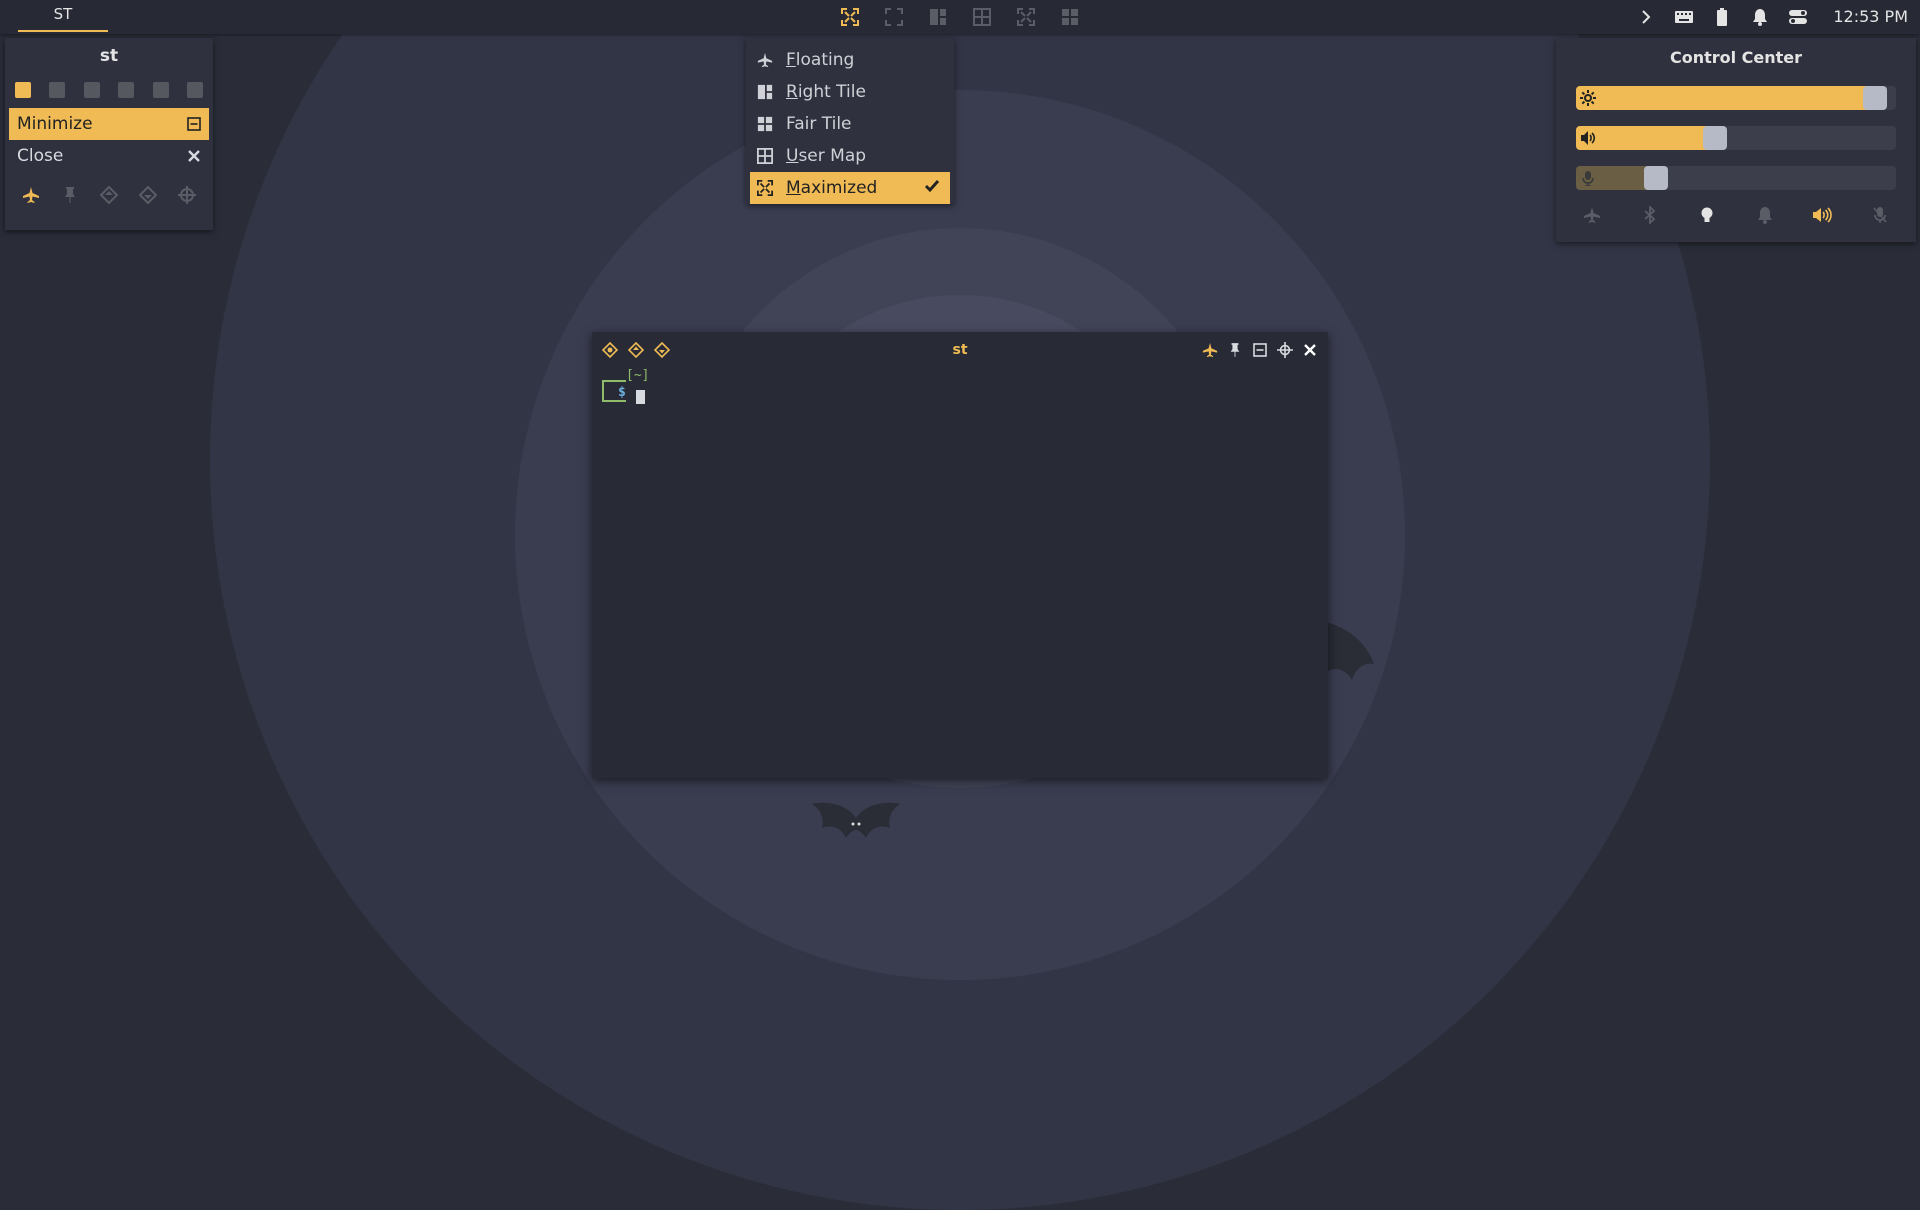  I want to click on above-icon, so click(109, 195).